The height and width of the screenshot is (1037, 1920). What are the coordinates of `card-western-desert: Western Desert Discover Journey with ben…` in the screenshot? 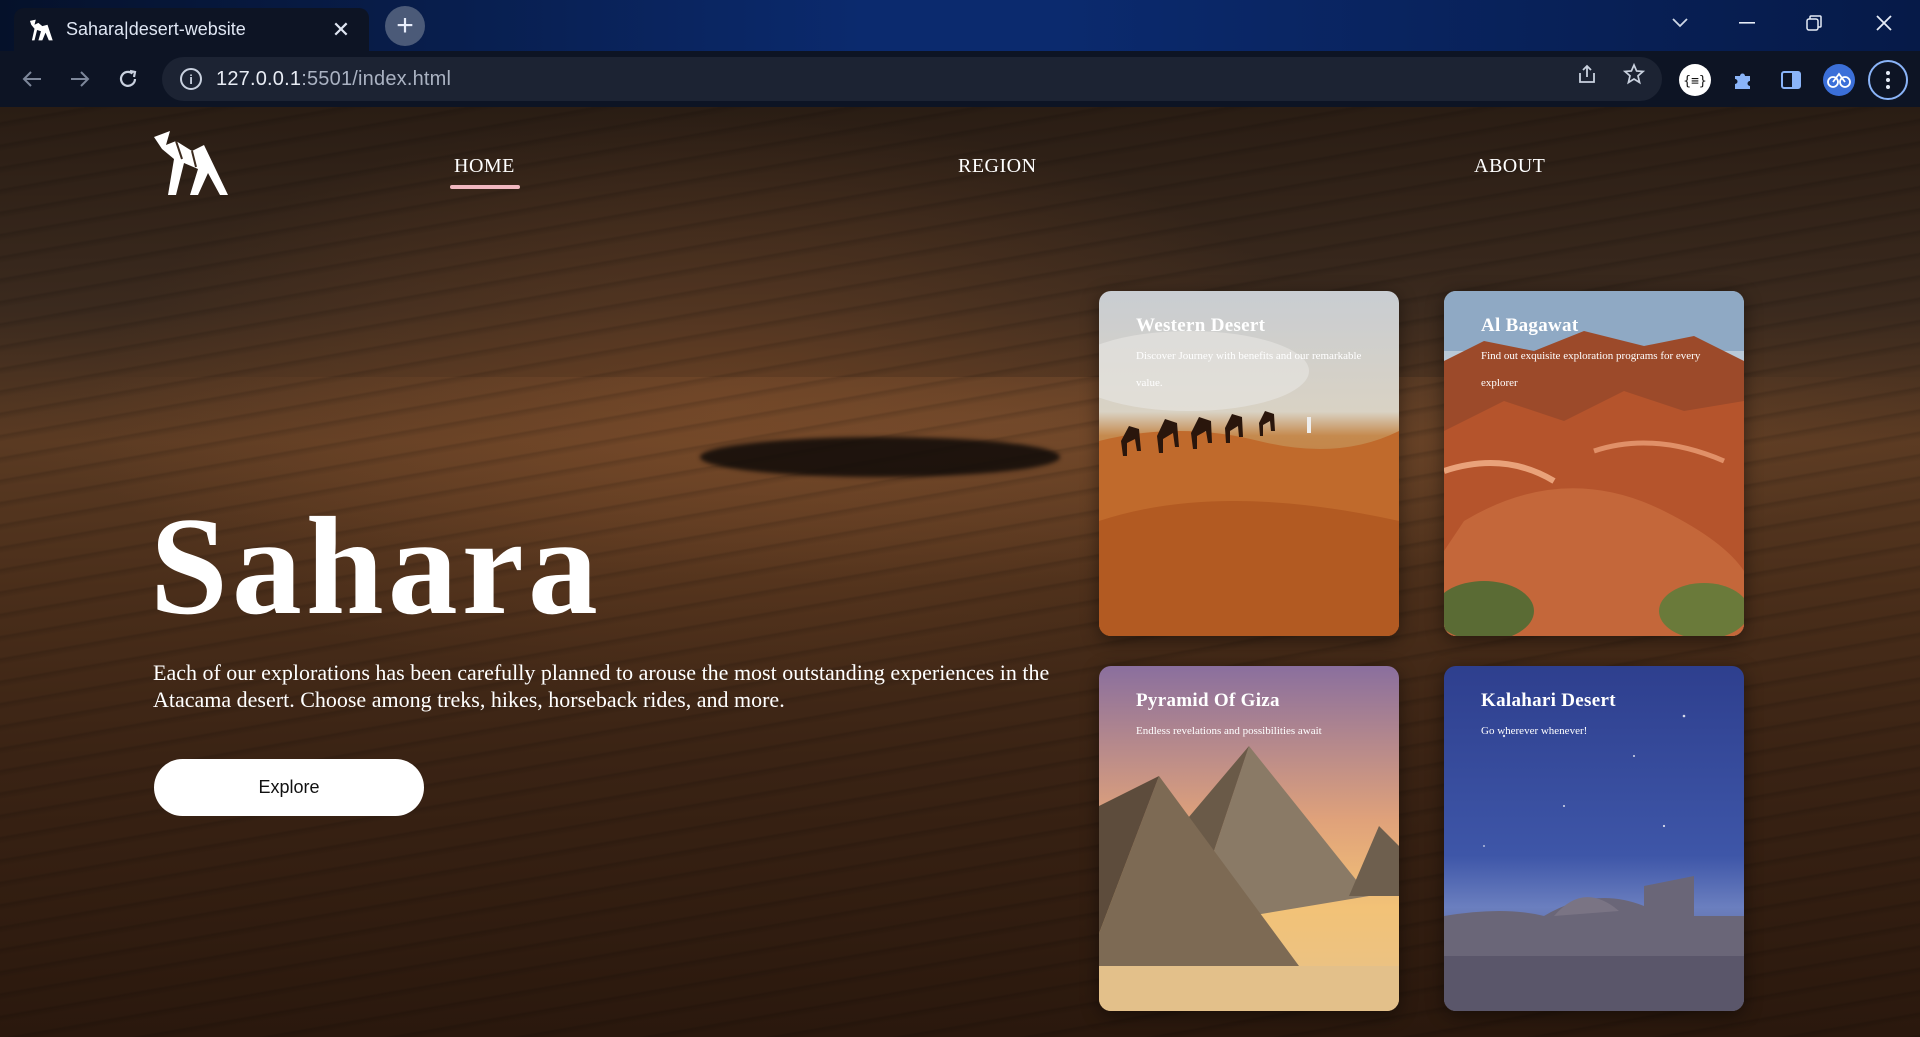 It's located at (1249, 463).